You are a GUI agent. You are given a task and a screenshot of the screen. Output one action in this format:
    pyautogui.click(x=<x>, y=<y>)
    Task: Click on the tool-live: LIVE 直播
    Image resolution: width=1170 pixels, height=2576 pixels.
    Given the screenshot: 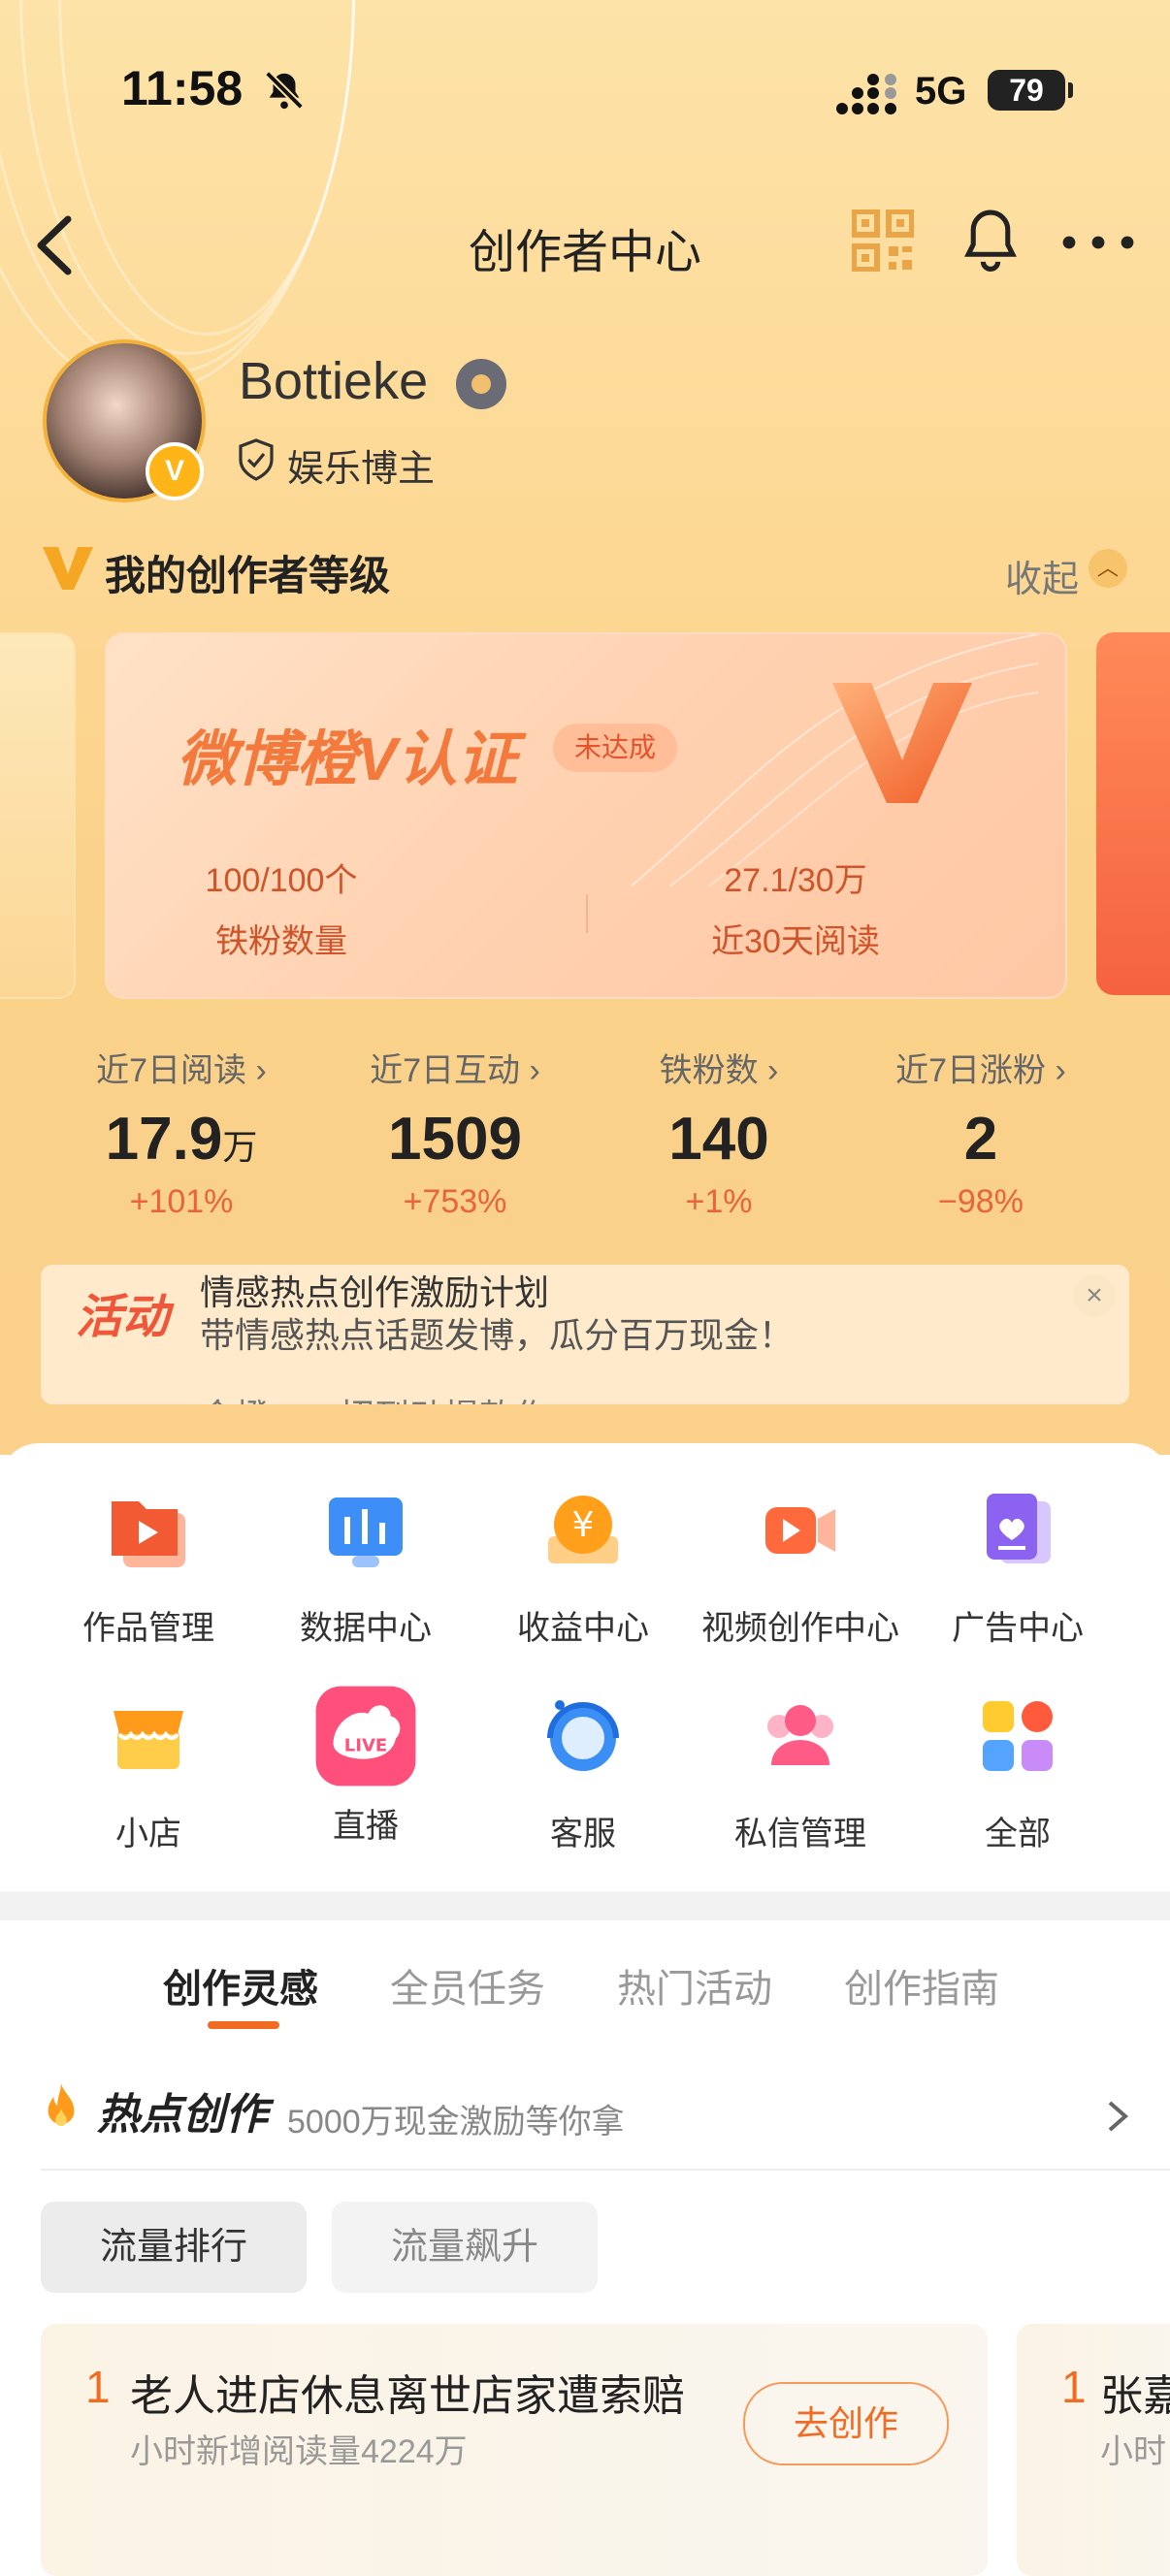 What is the action you would take?
    pyautogui.click(x=365, y=1766)
    